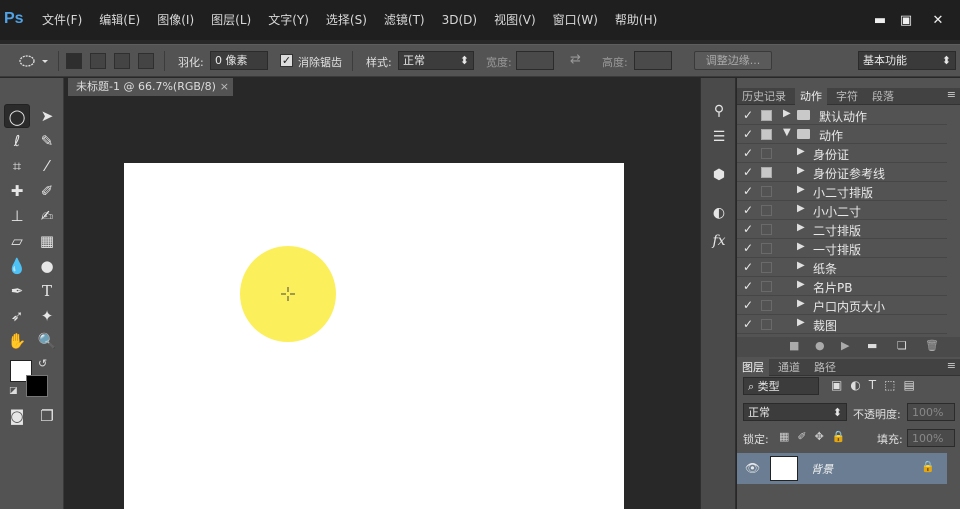  What do you see at coordinates (845, 345) in the screenshot?
I see `play-icon: ▶` at bounding box center [845, 345].